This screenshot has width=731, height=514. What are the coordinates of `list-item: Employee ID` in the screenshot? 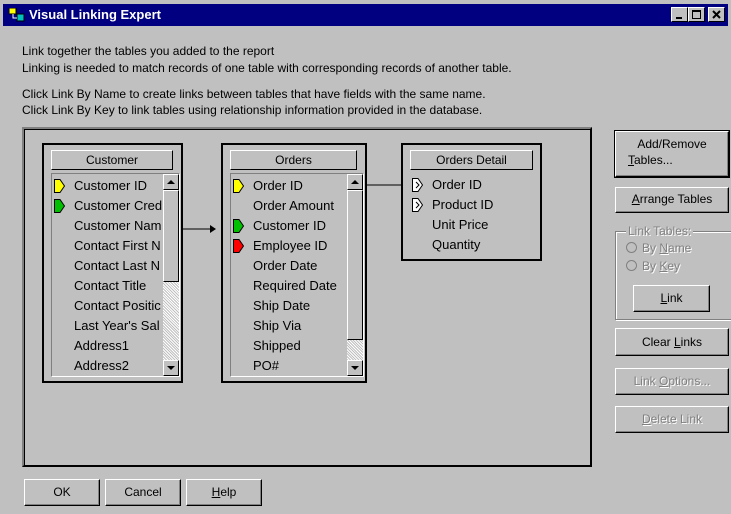 It's located at (289, 246).